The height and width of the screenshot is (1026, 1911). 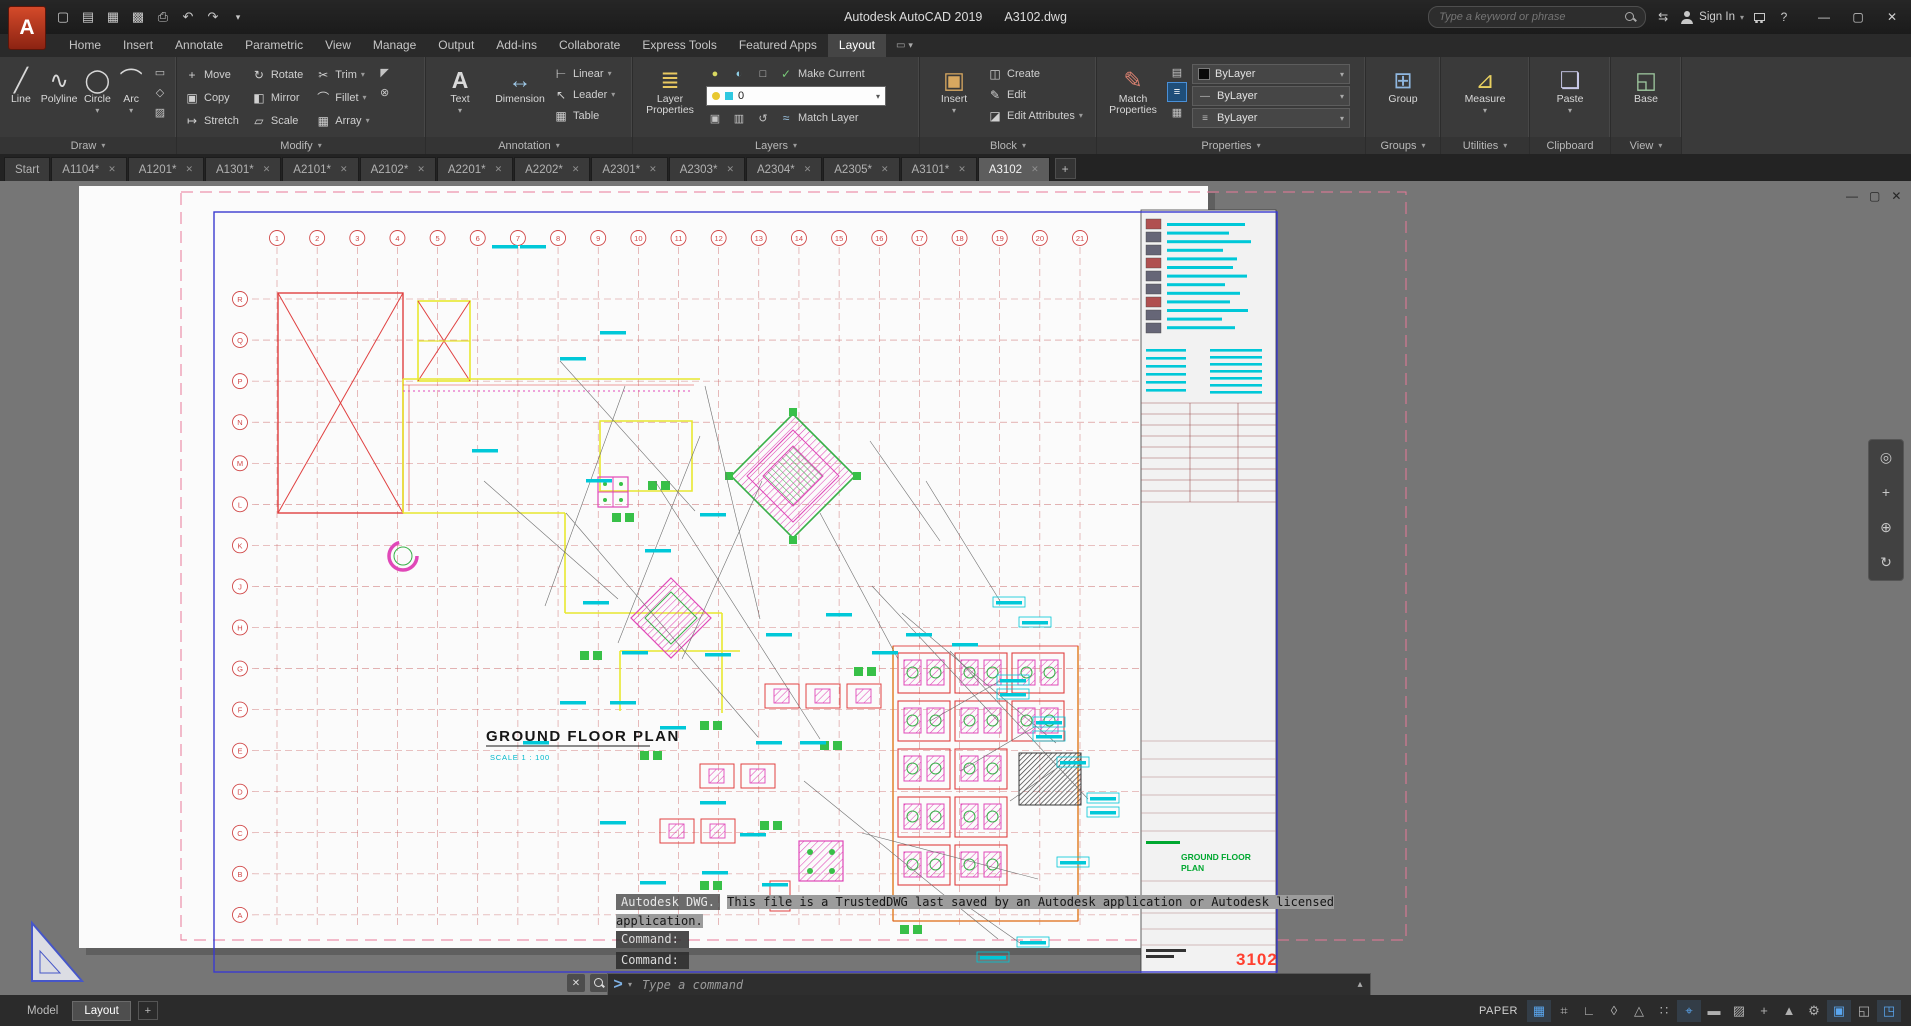 I want to click on qat-customize-chevron-icon: ▾, so click(x=238, y=17).